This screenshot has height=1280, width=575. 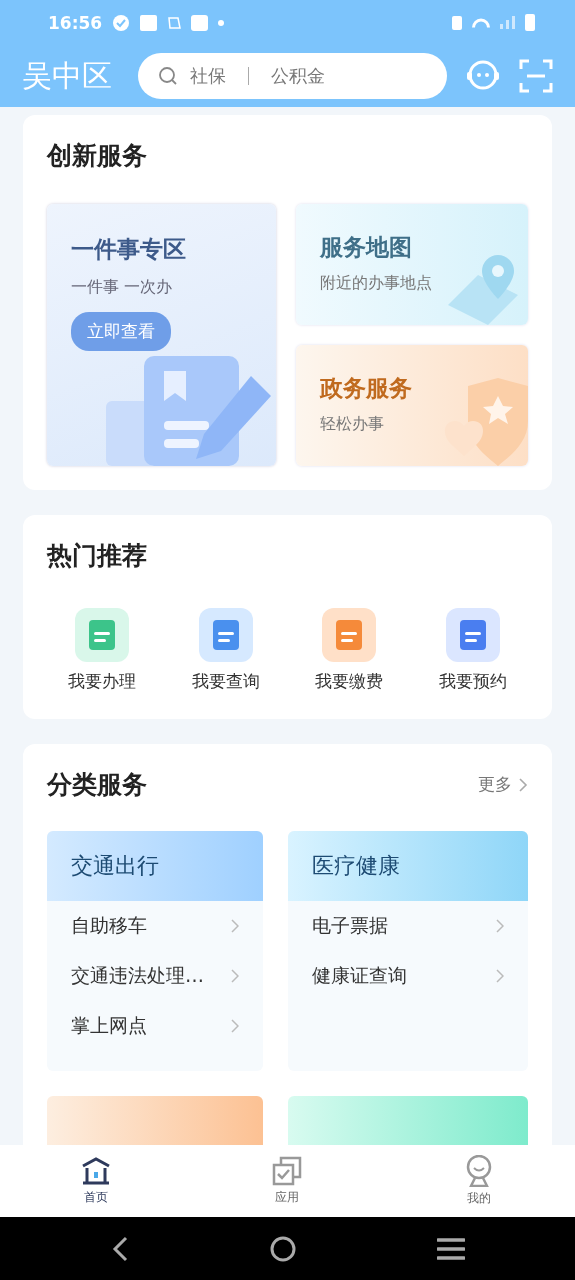 I want to click on category-item: 自助移车, so click(x=155, y=926).